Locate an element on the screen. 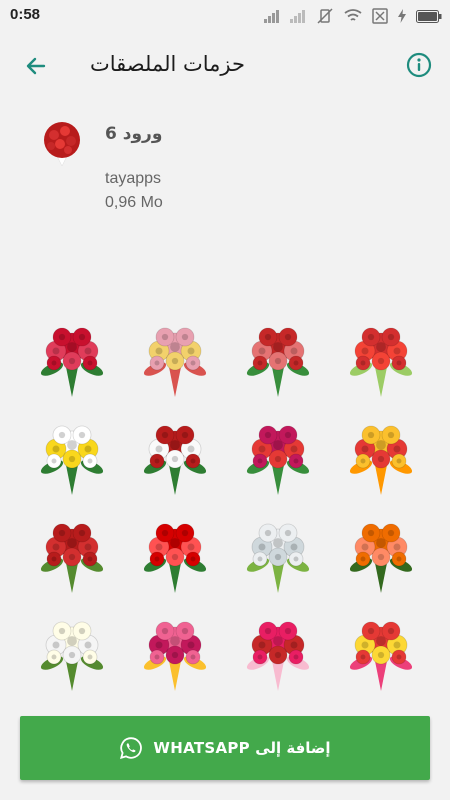 The image size is (450, 800). page-title: حزمات الملصقات is located at coordinates (167, 64).